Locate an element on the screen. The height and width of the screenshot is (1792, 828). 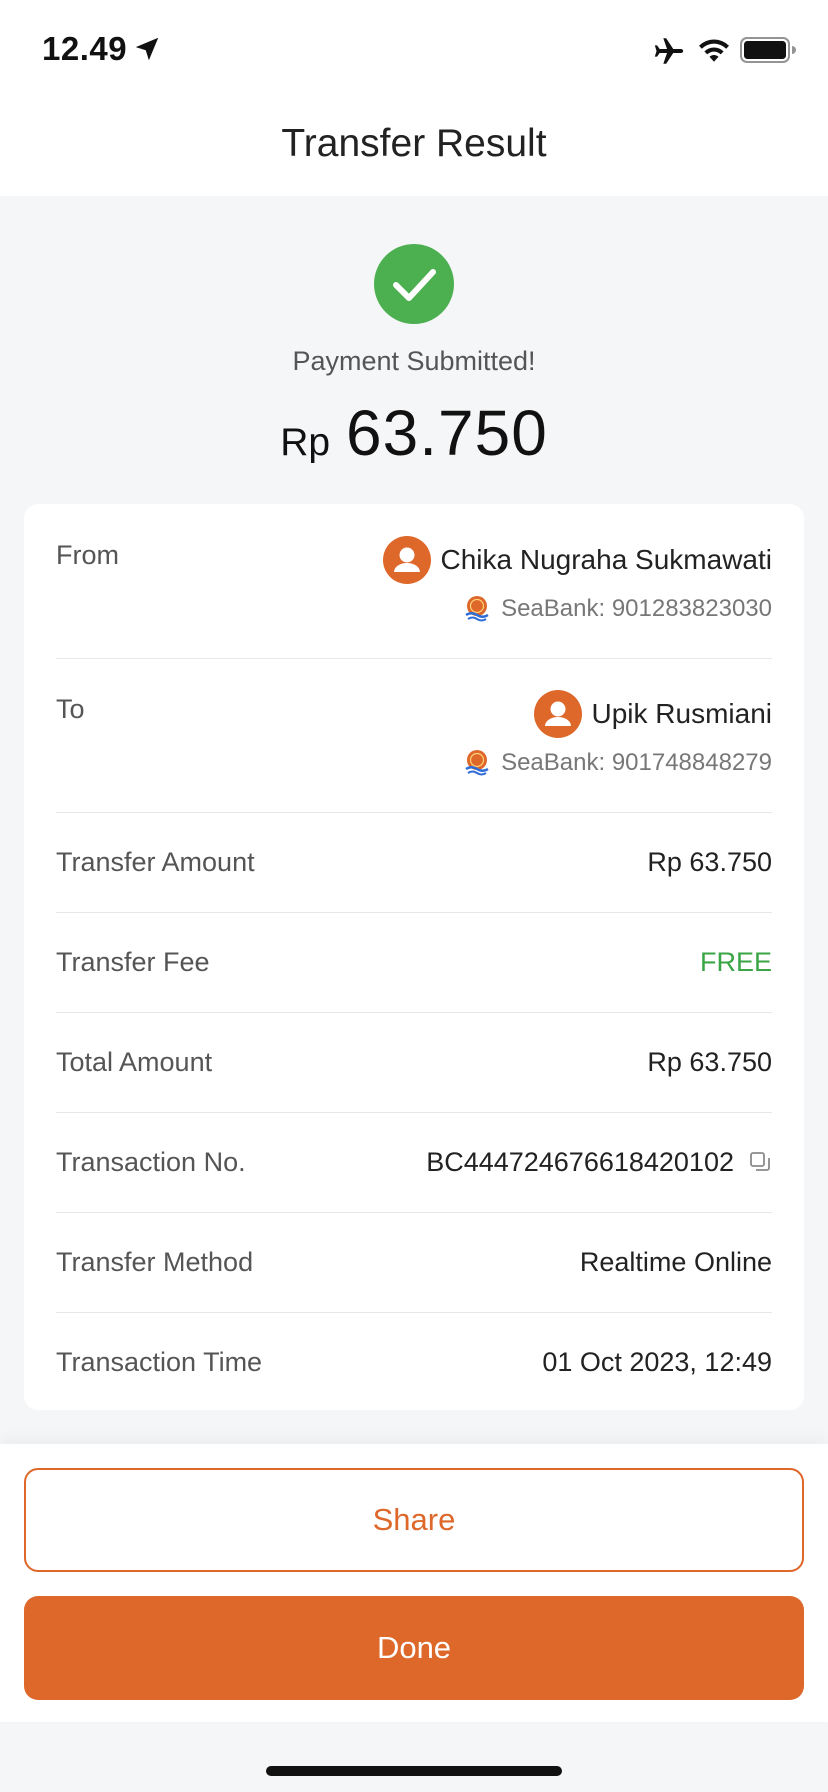
nav-bar: Transfer Result is located at coordinates (414, 146).